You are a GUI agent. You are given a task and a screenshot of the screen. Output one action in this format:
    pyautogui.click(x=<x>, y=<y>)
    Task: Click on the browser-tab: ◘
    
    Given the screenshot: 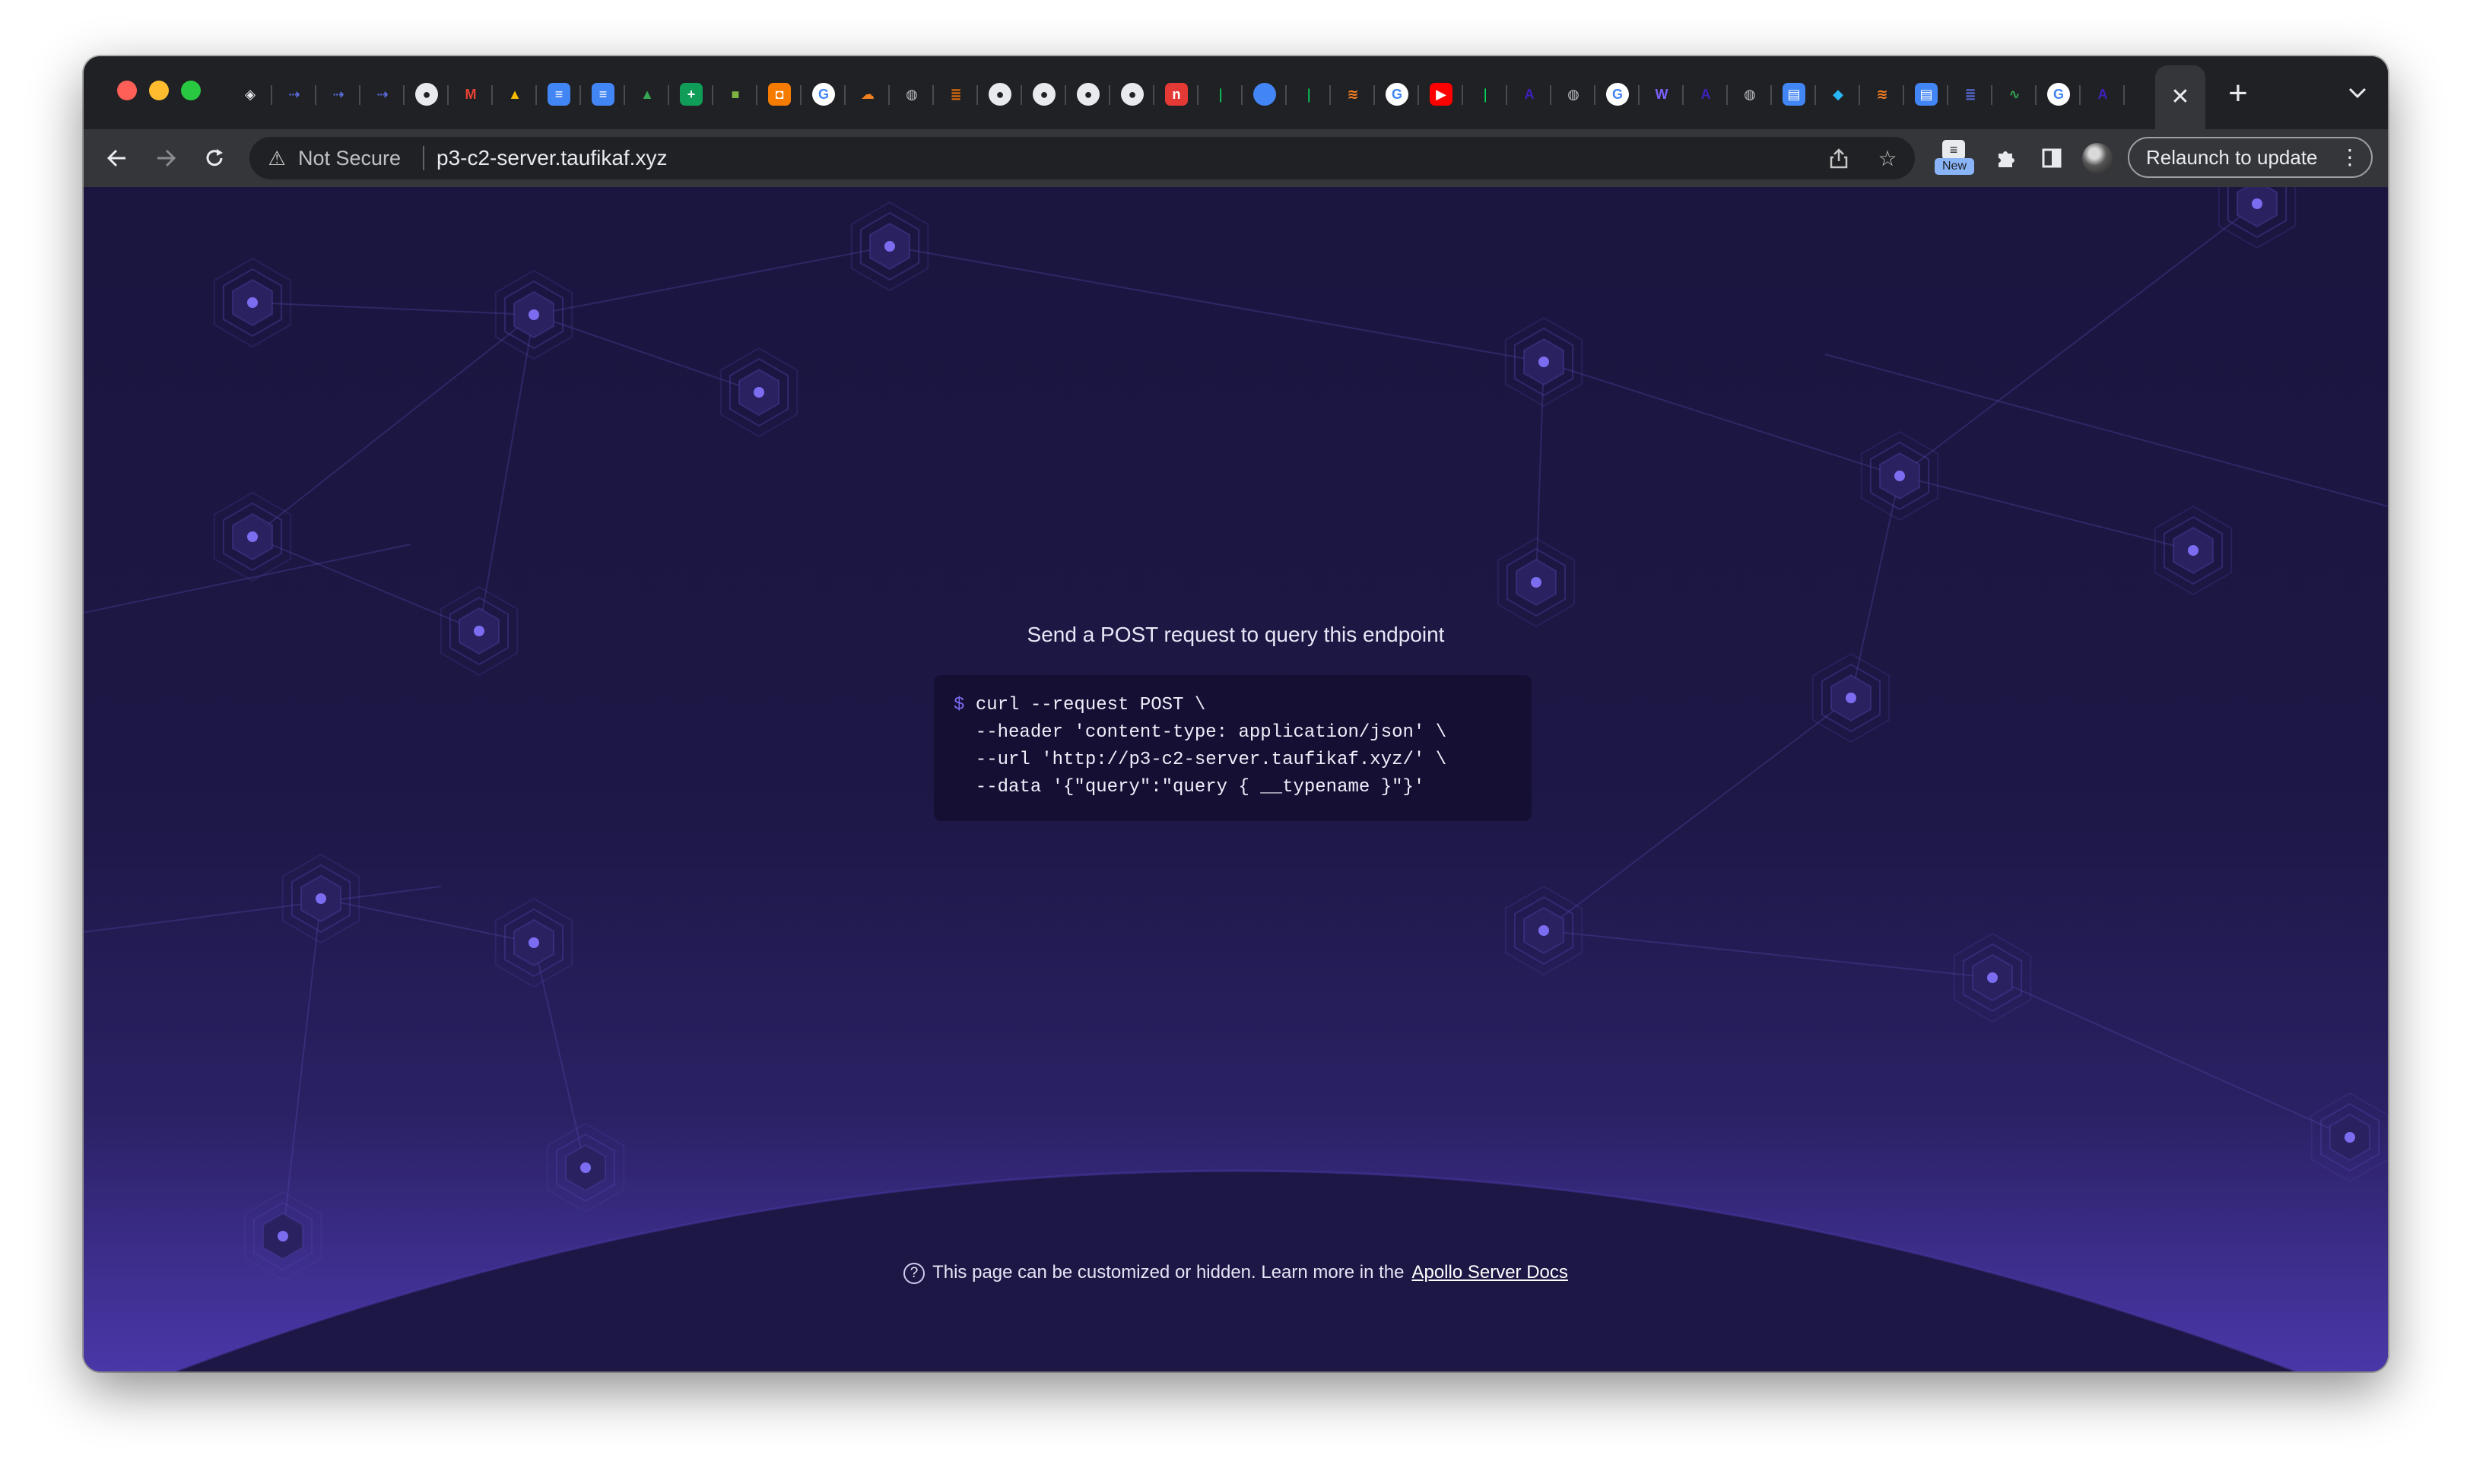 What is the action you would take?
    pyautogui.click(x=779, y=94)
    